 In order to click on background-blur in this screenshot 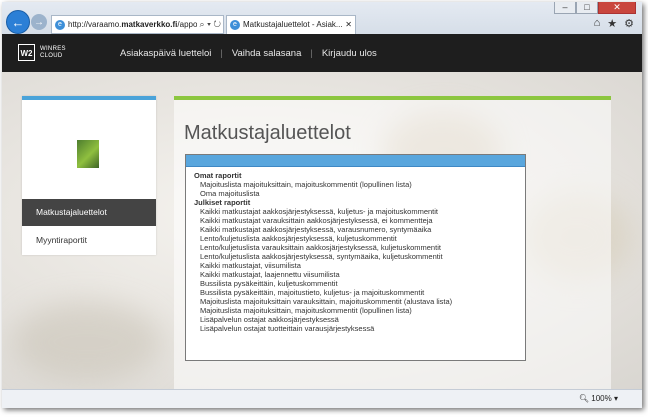, I will do `click(87, 342)`.